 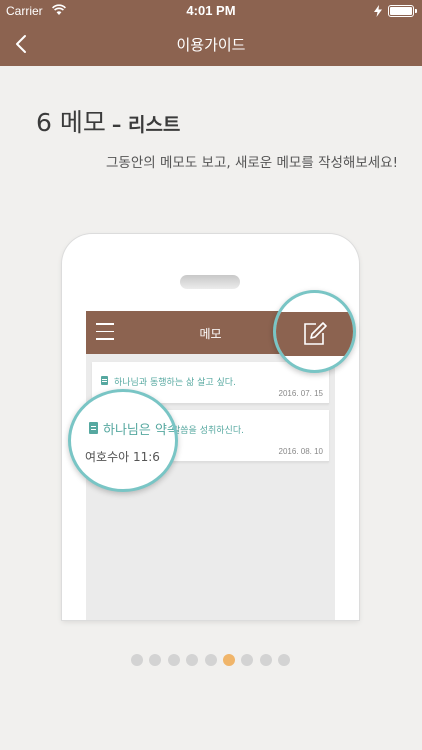 What do you see at coordinates (208, 431) in the screenshot?
I see `memo-text: 말씀을 성취하신다.` at bounding box center [208, 431].